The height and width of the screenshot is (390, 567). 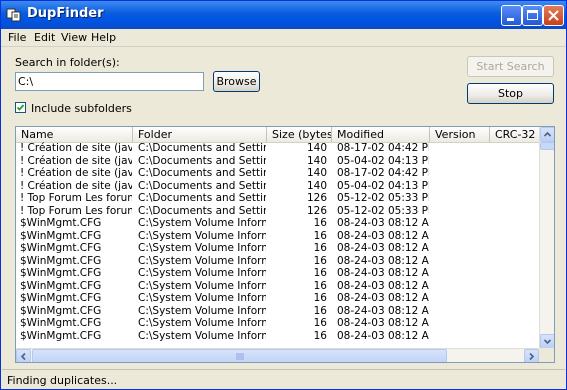 I want to click on grip-icon, so click(x=240, y=356).